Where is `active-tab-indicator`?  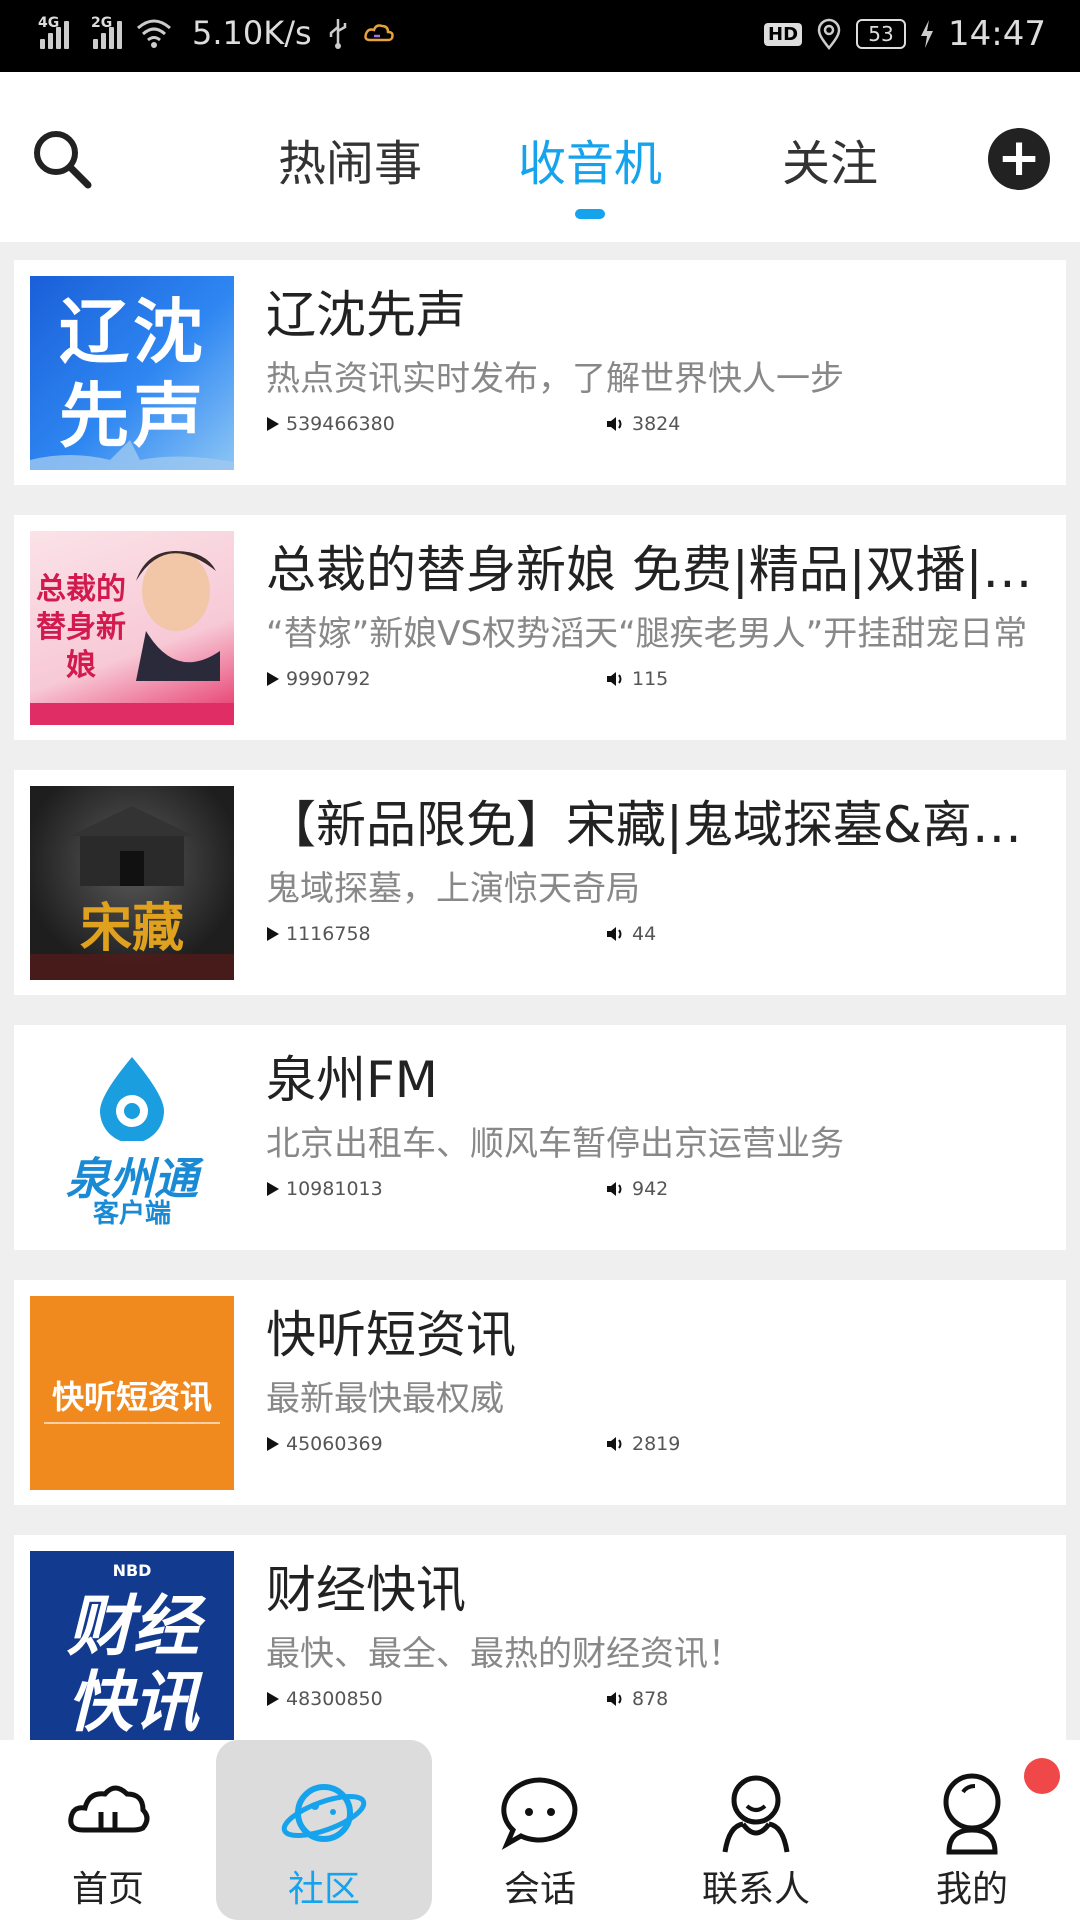 active-tab-indicator is located at coordinates (590, 214).